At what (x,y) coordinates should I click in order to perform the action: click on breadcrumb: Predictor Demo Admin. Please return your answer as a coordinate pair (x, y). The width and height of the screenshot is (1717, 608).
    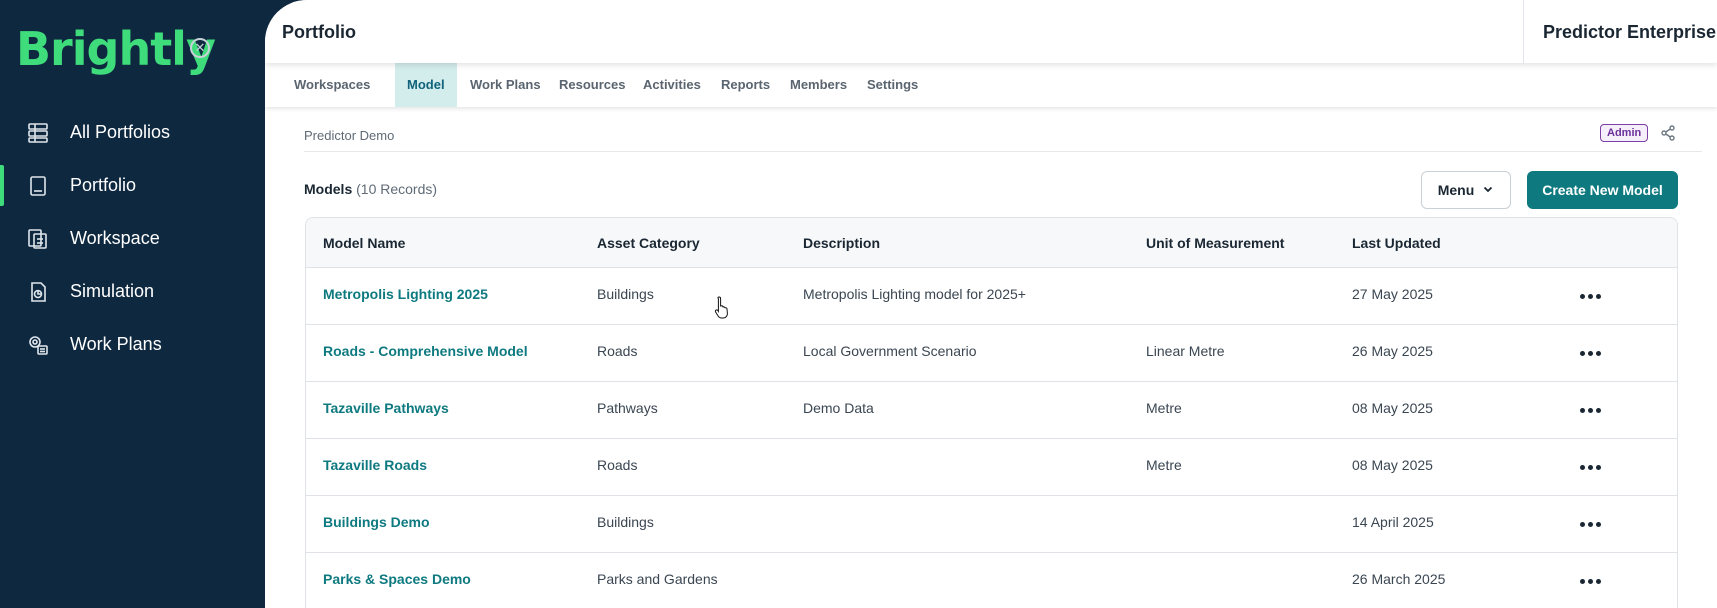
    Looking at the image, I should click on (1003, 134).